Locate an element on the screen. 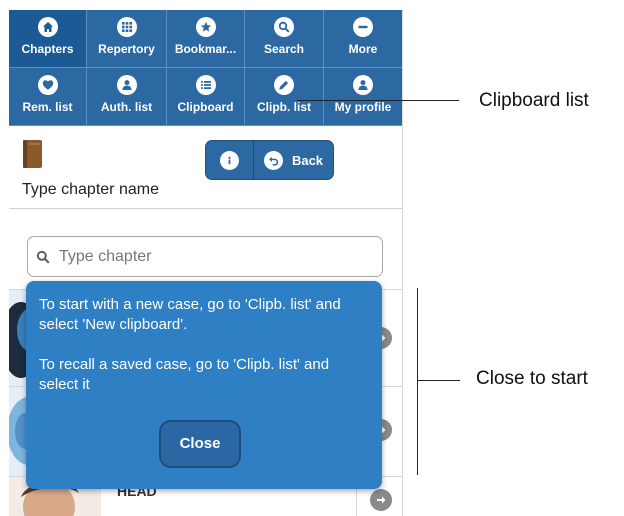 This screenshot has height=516, width=624. header-button-group: Back is located at coordinates (269, 160).